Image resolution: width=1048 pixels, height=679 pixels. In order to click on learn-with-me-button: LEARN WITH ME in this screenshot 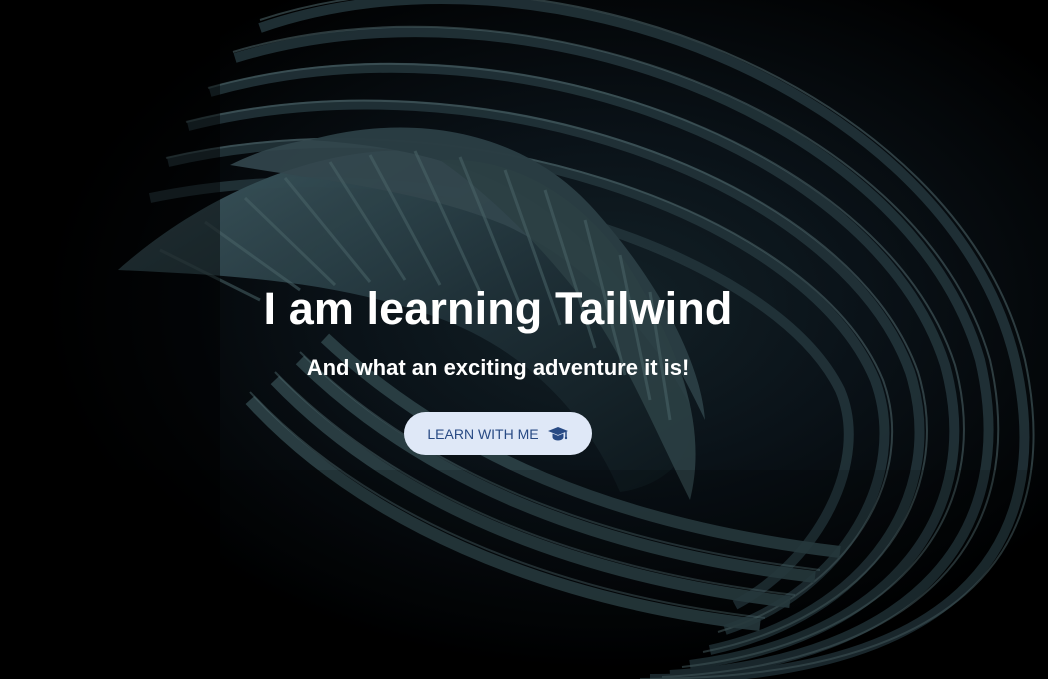, I will do `click(498, 433)`.